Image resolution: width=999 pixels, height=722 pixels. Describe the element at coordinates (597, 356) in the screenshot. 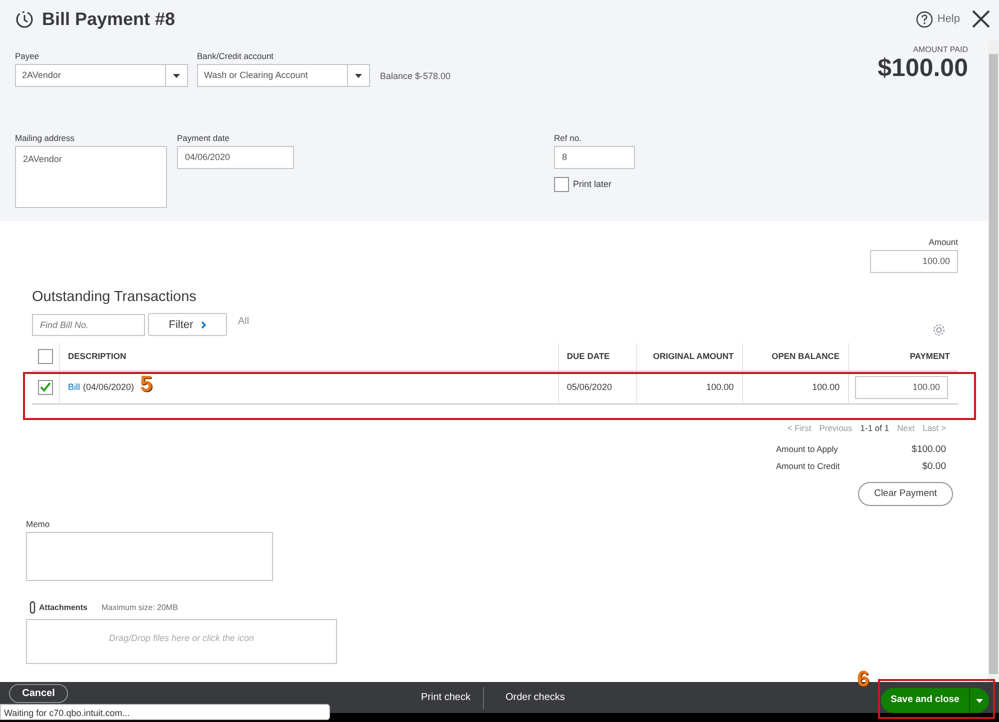

I see `column-header: DUE DATE` at that location.